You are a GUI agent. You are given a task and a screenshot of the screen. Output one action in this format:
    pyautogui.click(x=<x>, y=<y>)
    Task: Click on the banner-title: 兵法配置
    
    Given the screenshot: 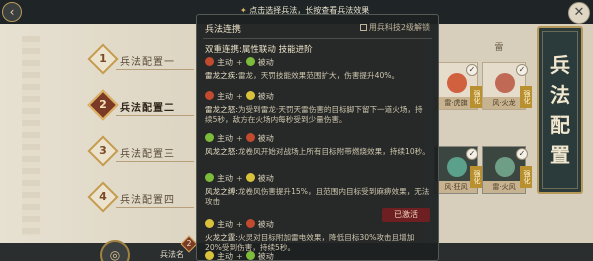 What is the action you would take?
    pyautogui.click(x=560, y=110)
    